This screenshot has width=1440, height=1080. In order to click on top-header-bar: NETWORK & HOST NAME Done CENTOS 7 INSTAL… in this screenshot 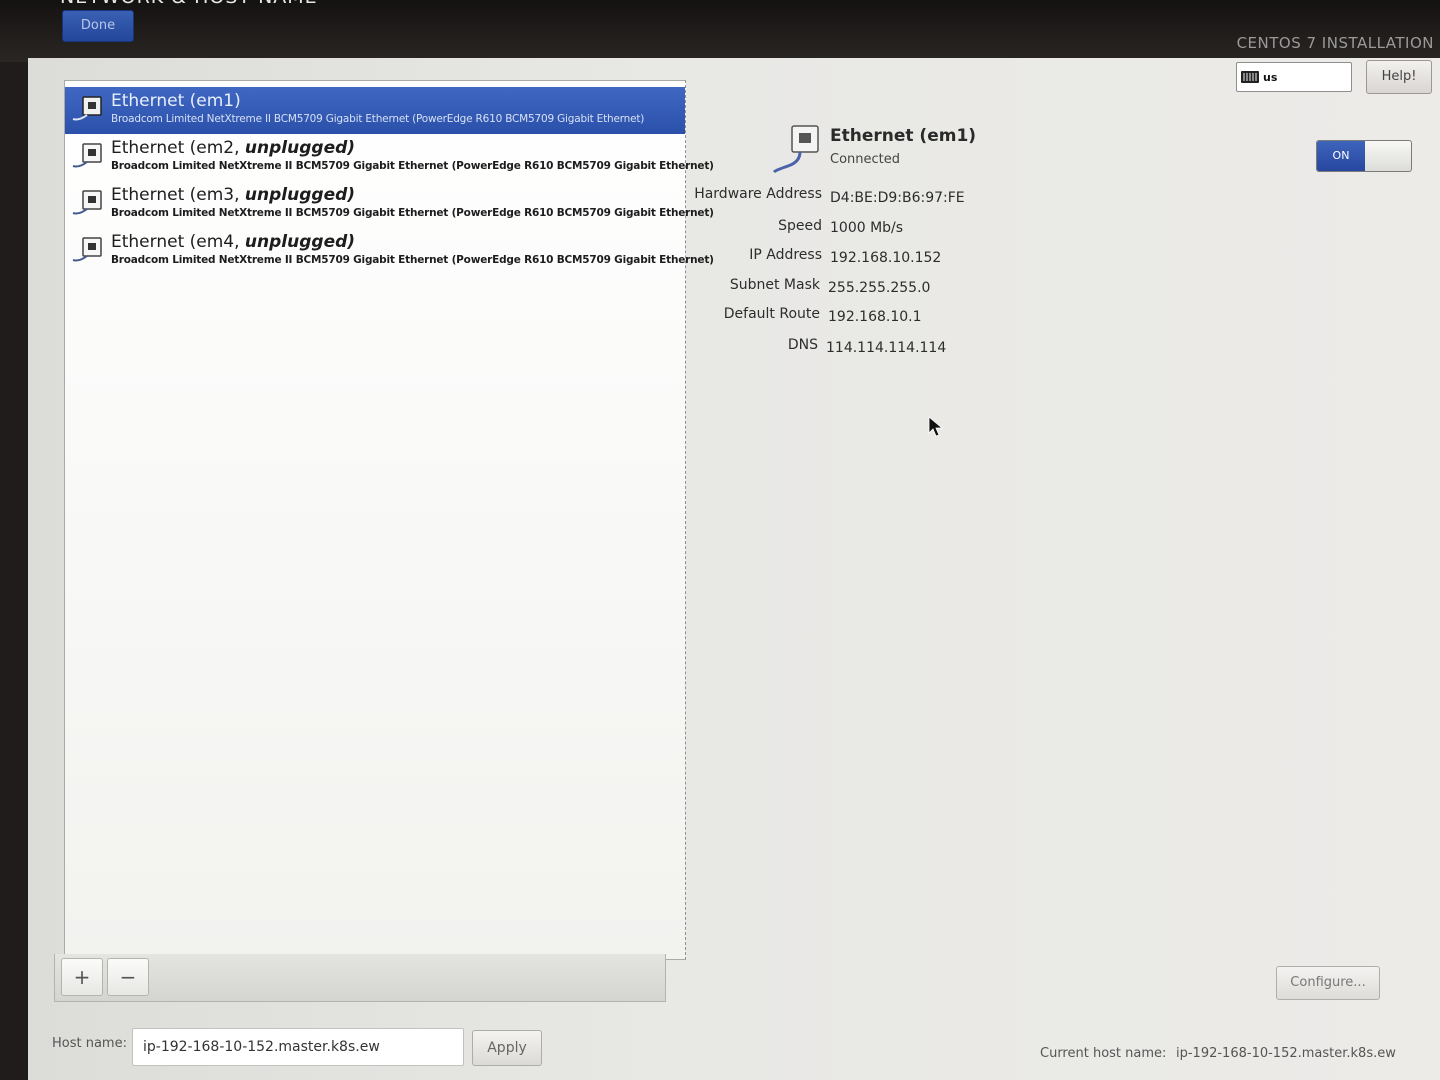, I will do `click(720, 31)`.